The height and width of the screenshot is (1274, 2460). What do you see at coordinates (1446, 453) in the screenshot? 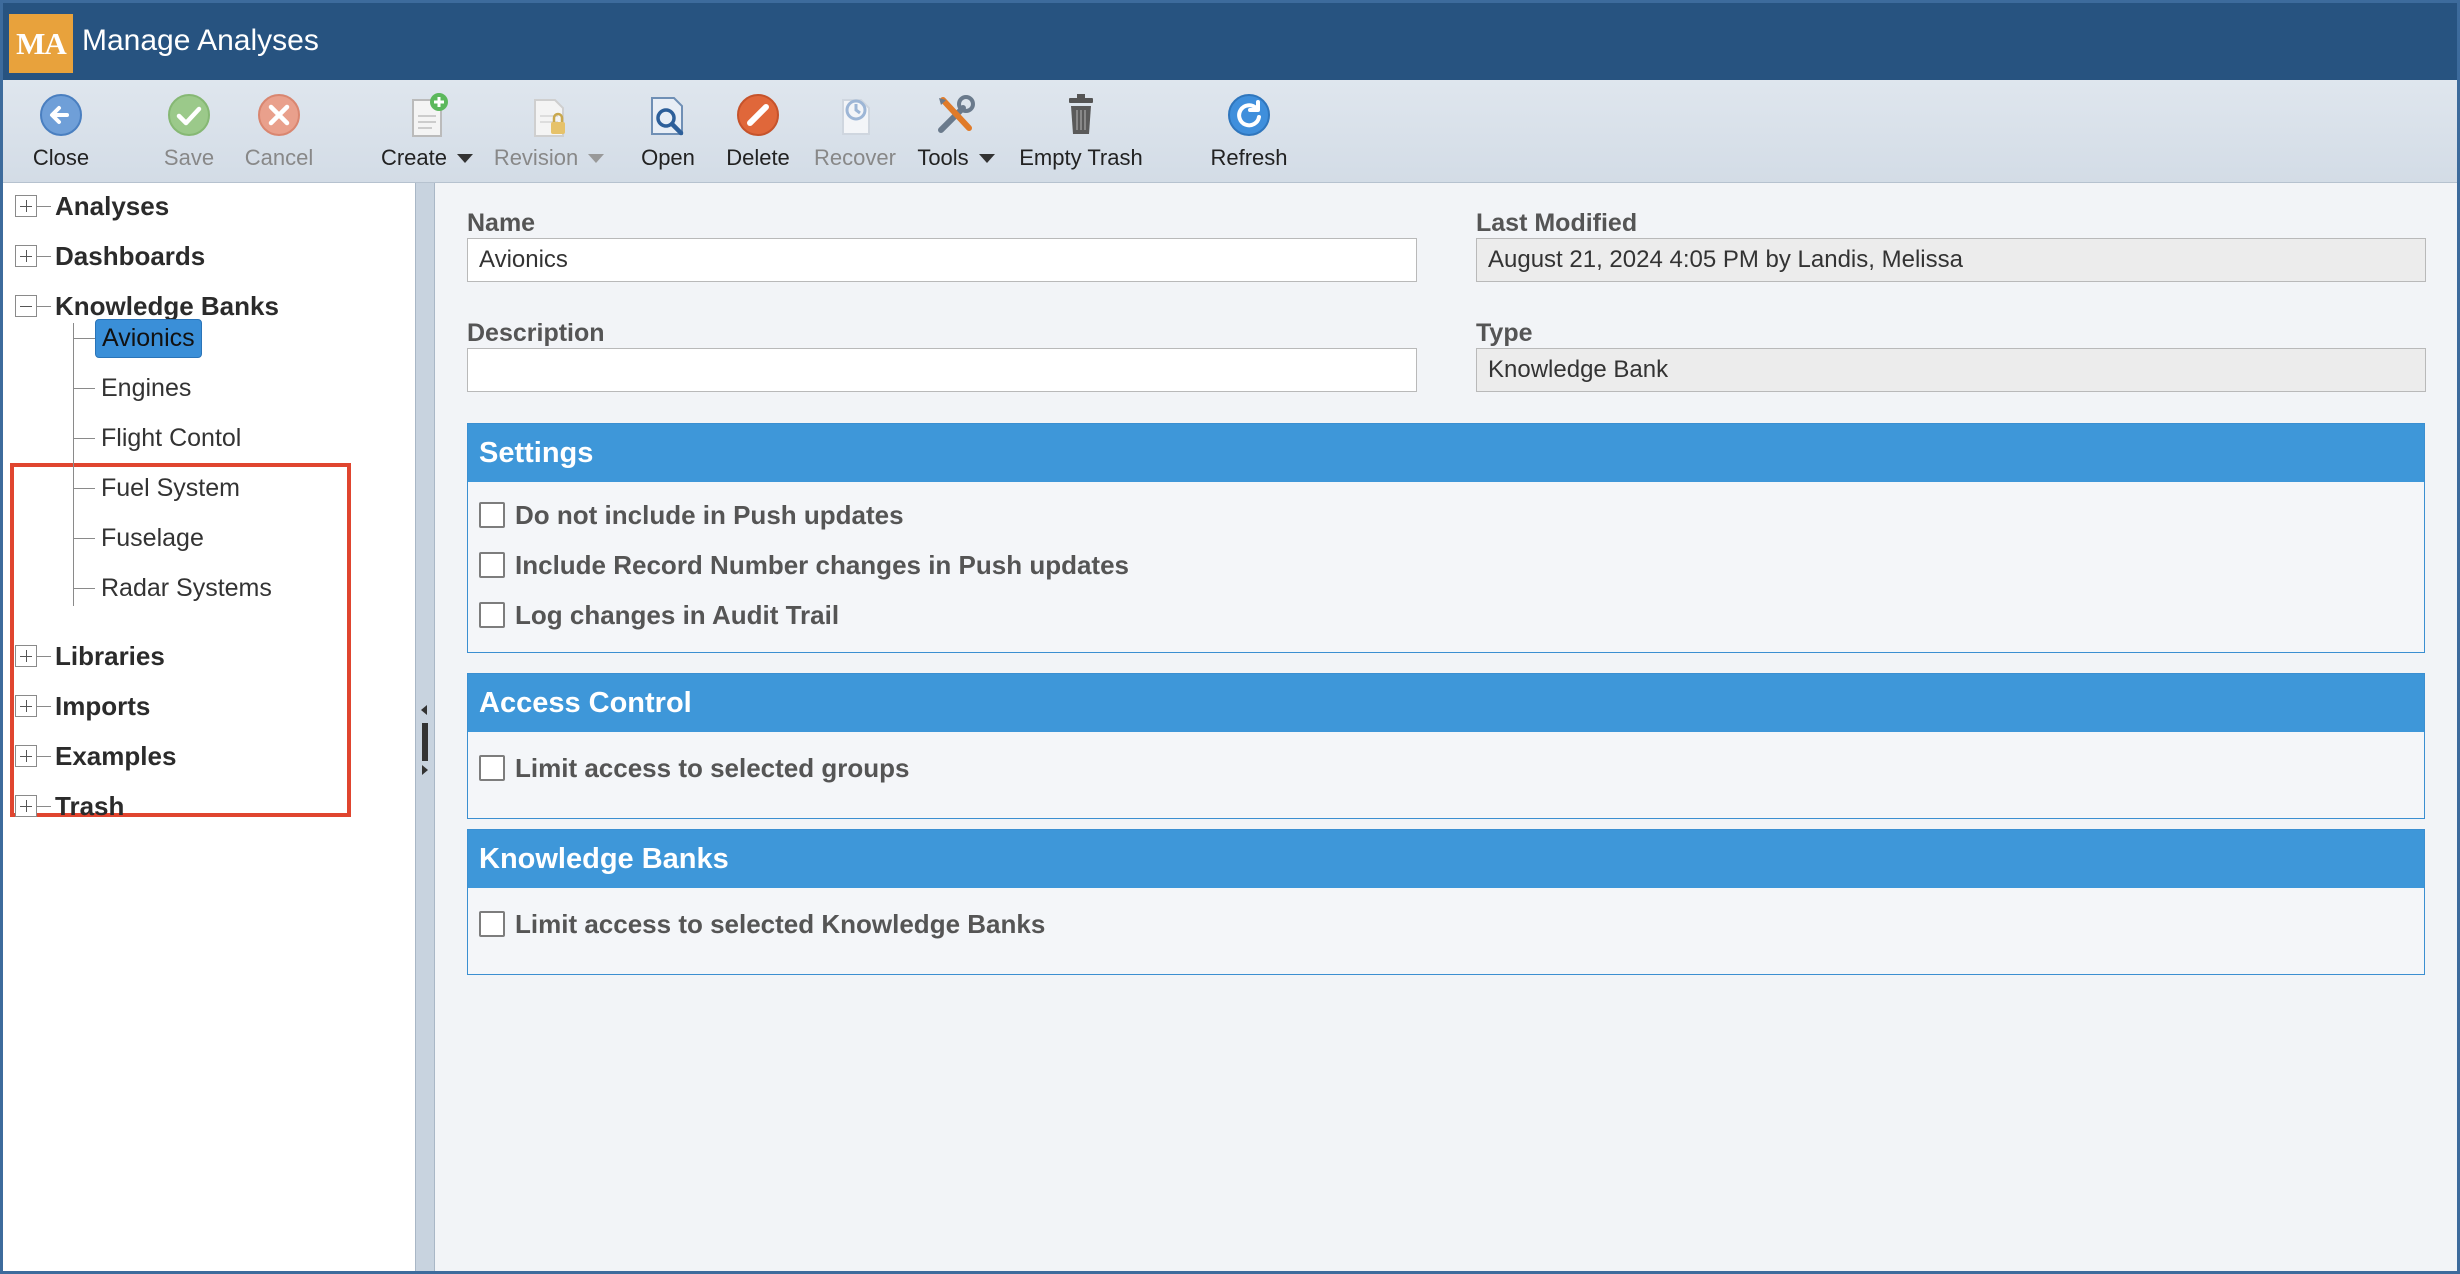
I see `settings-panel-title: Settings` at bounding box center [1446, 453].